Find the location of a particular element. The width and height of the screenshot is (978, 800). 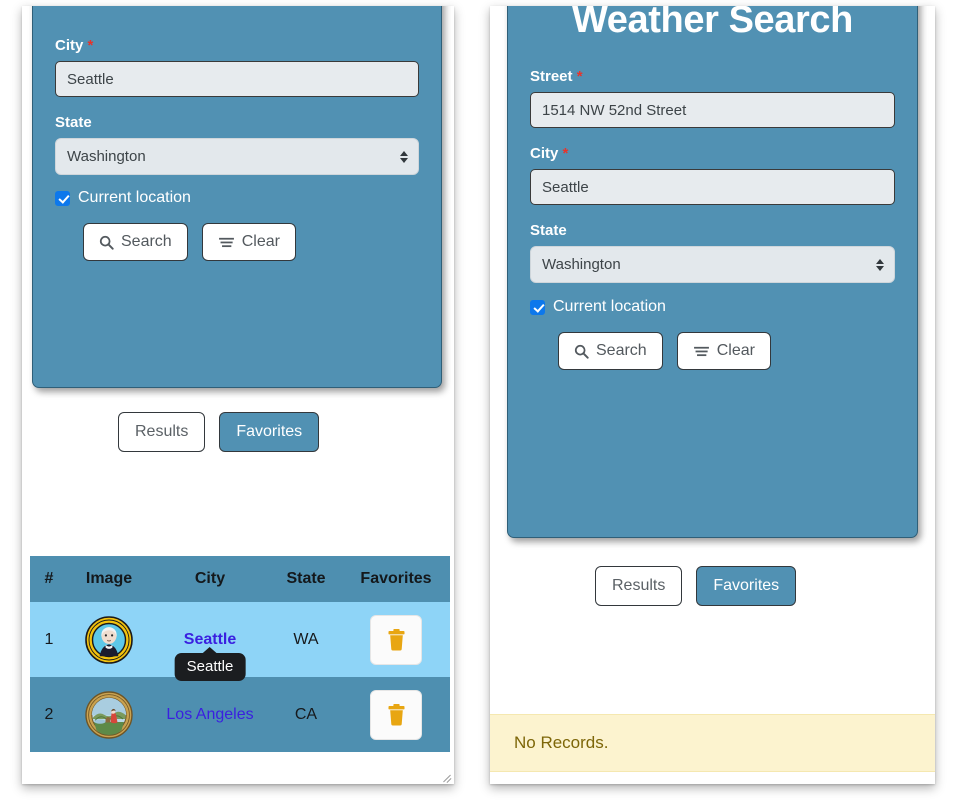

row-state-cell: WA is located at coordinates (306, 639).